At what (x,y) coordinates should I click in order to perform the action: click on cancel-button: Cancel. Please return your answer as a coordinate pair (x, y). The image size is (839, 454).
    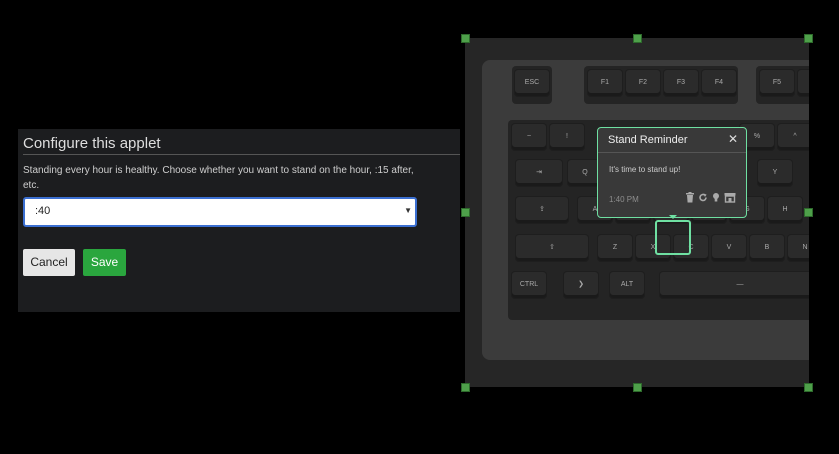
    Looking at the image, I should click on (49, 262).